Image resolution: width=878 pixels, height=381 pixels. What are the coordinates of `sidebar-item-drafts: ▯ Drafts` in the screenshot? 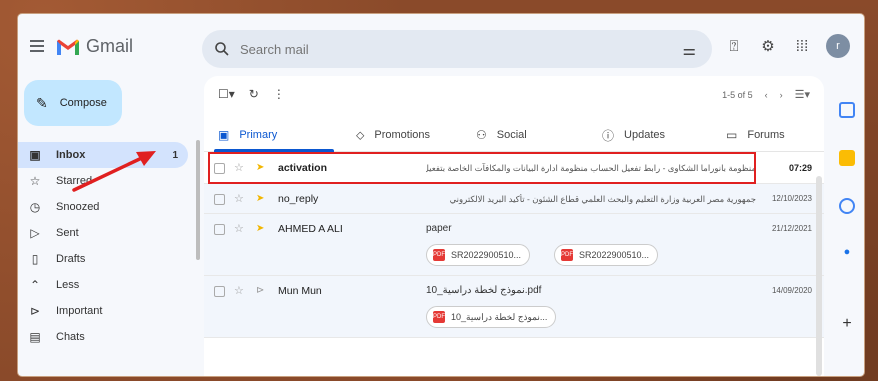 It's located at (108, 259).